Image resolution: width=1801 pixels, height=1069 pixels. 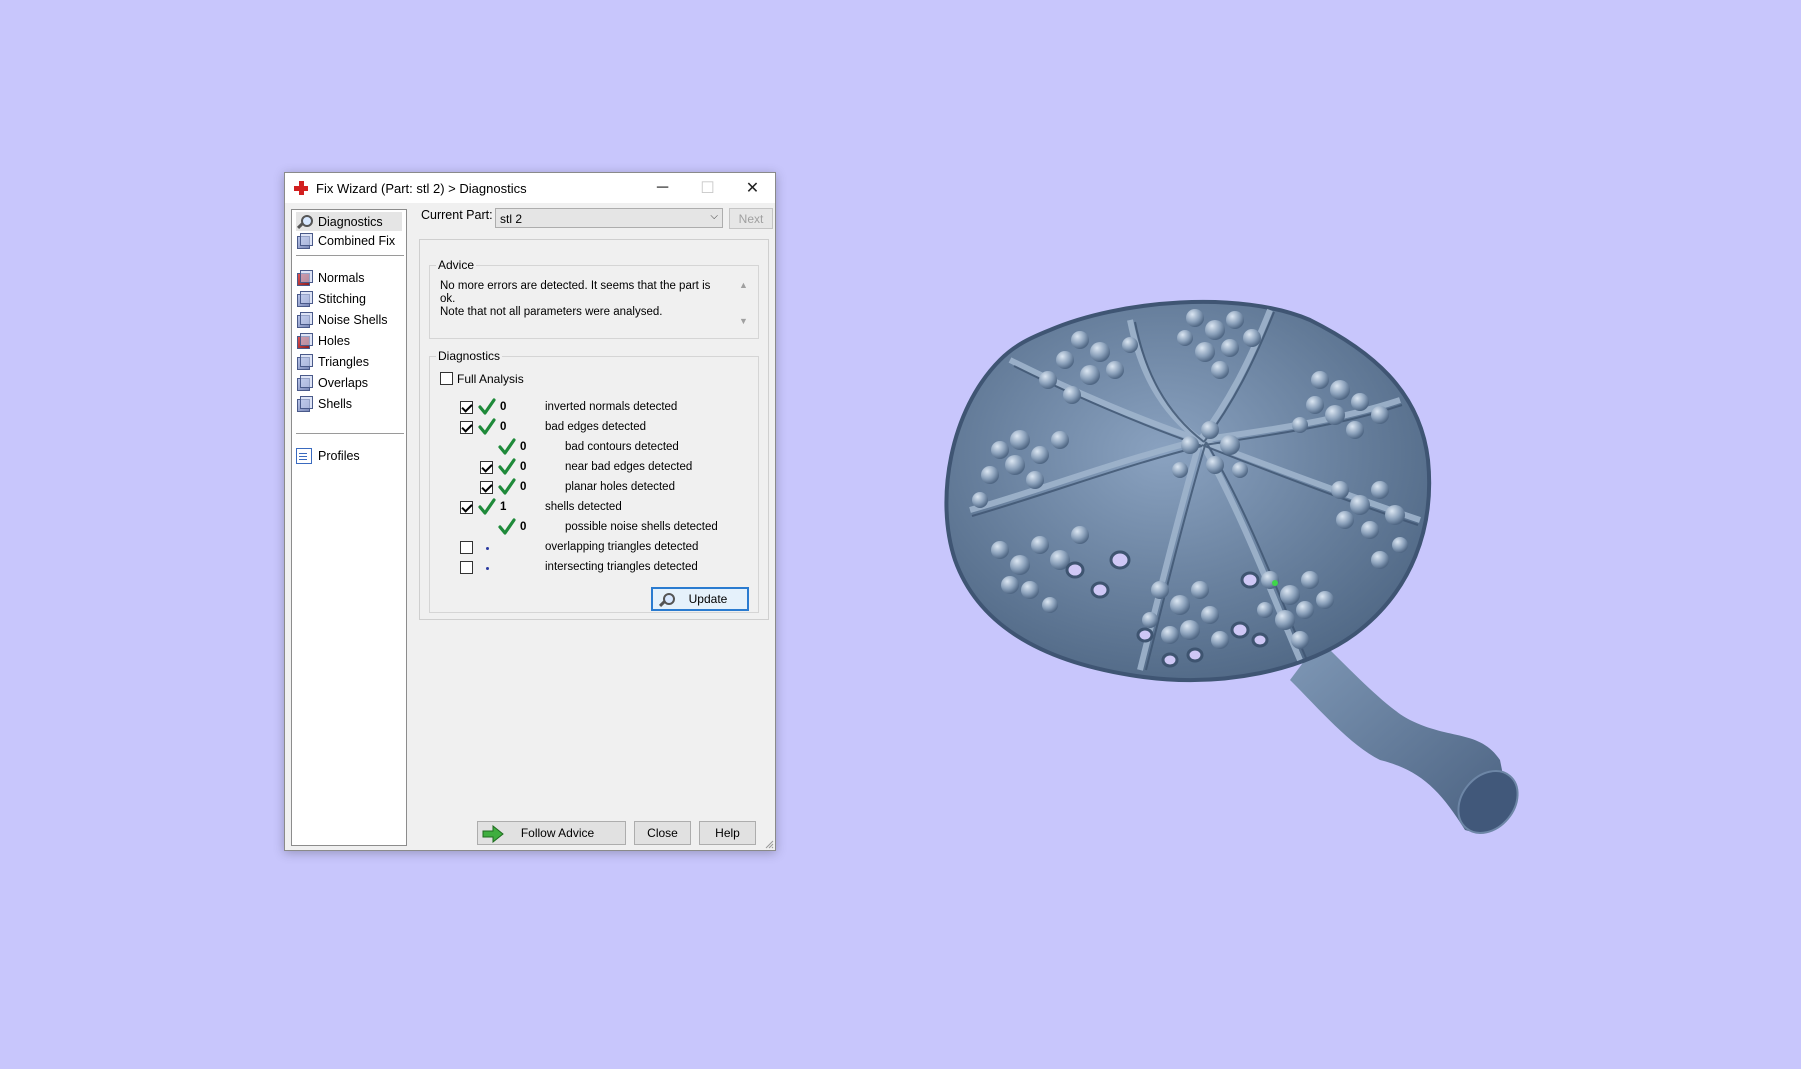 I want to click on diagnostics-title: Diagnostics, so click(x=469, y=356).